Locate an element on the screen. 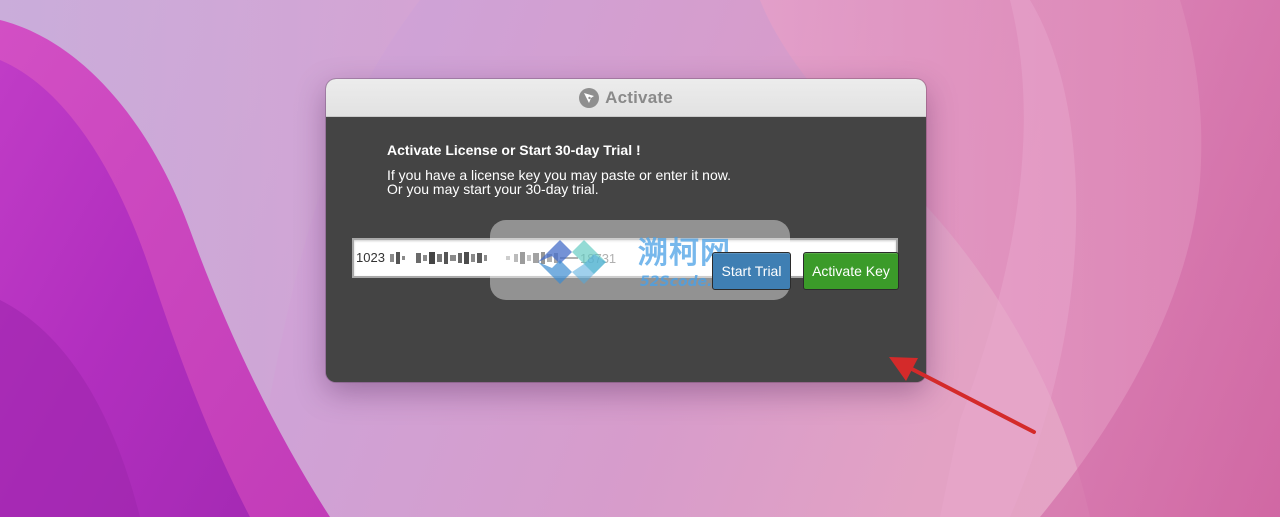 The width and height of the screenshot is (1280, 517). pen-nib-circle-icon is located at coordinates (589, 97).